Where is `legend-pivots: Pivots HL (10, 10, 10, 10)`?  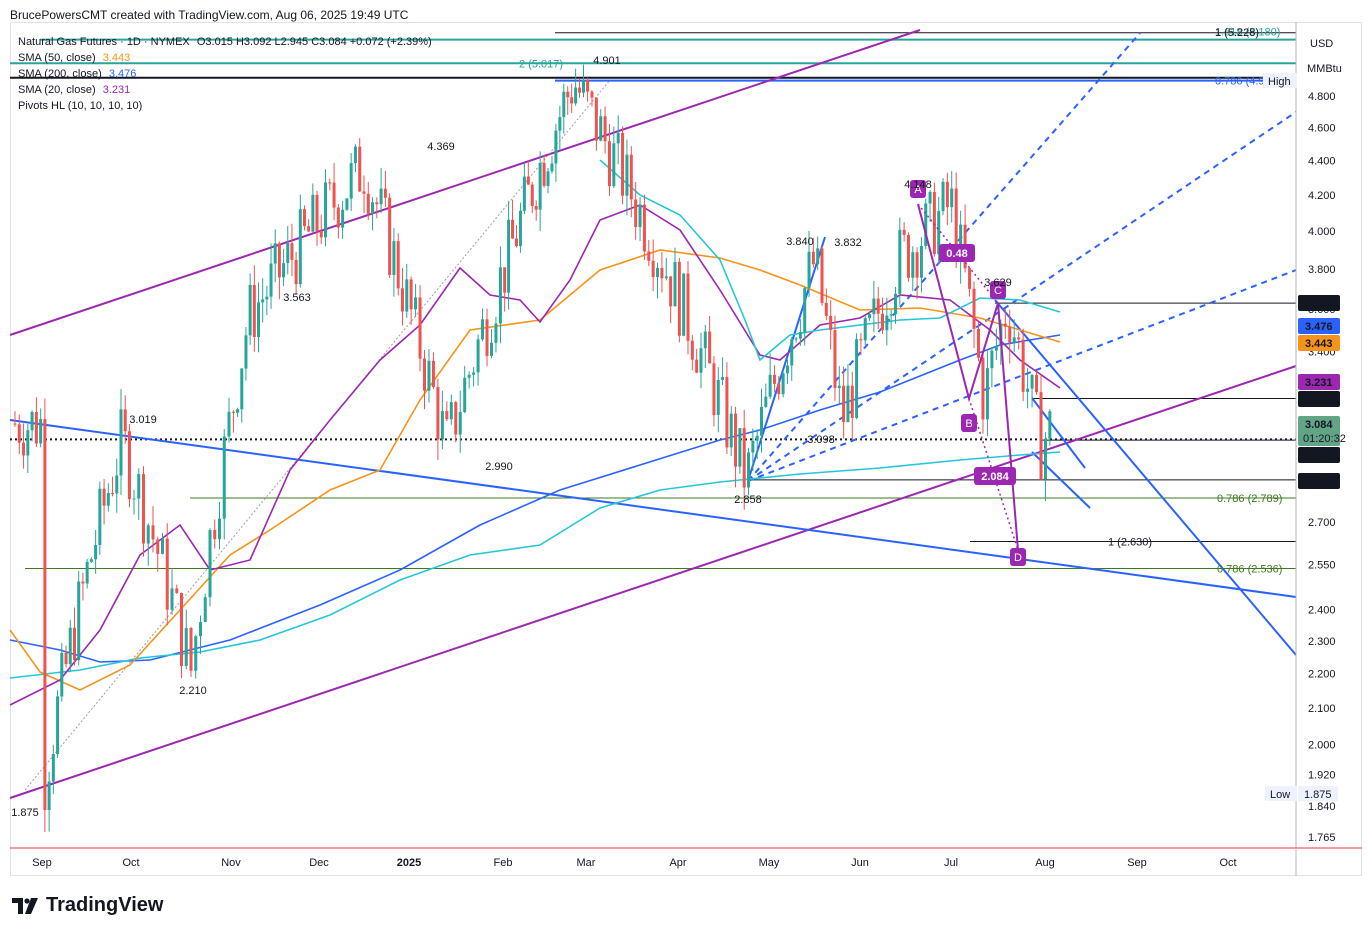 legend-pivots: Pivots HL (10, 10, 10, 10) is located at coordinates (225, 106).